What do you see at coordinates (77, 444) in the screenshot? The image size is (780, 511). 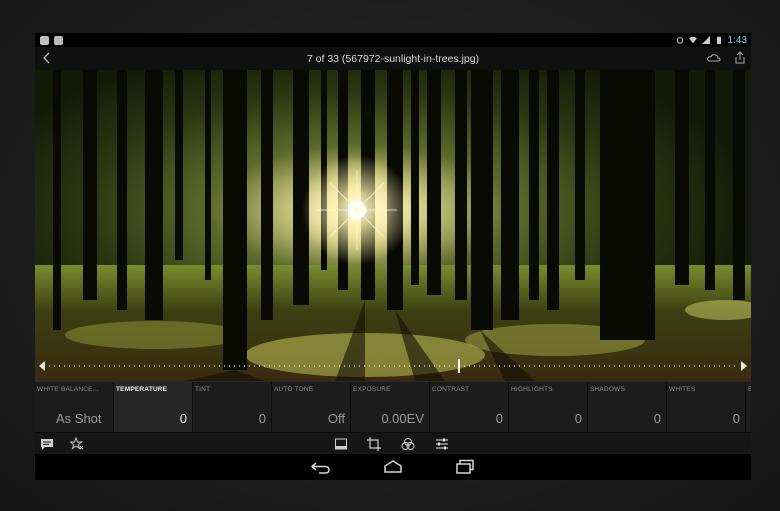 I see `star-flag-icon` at bounding box center [77, 444].